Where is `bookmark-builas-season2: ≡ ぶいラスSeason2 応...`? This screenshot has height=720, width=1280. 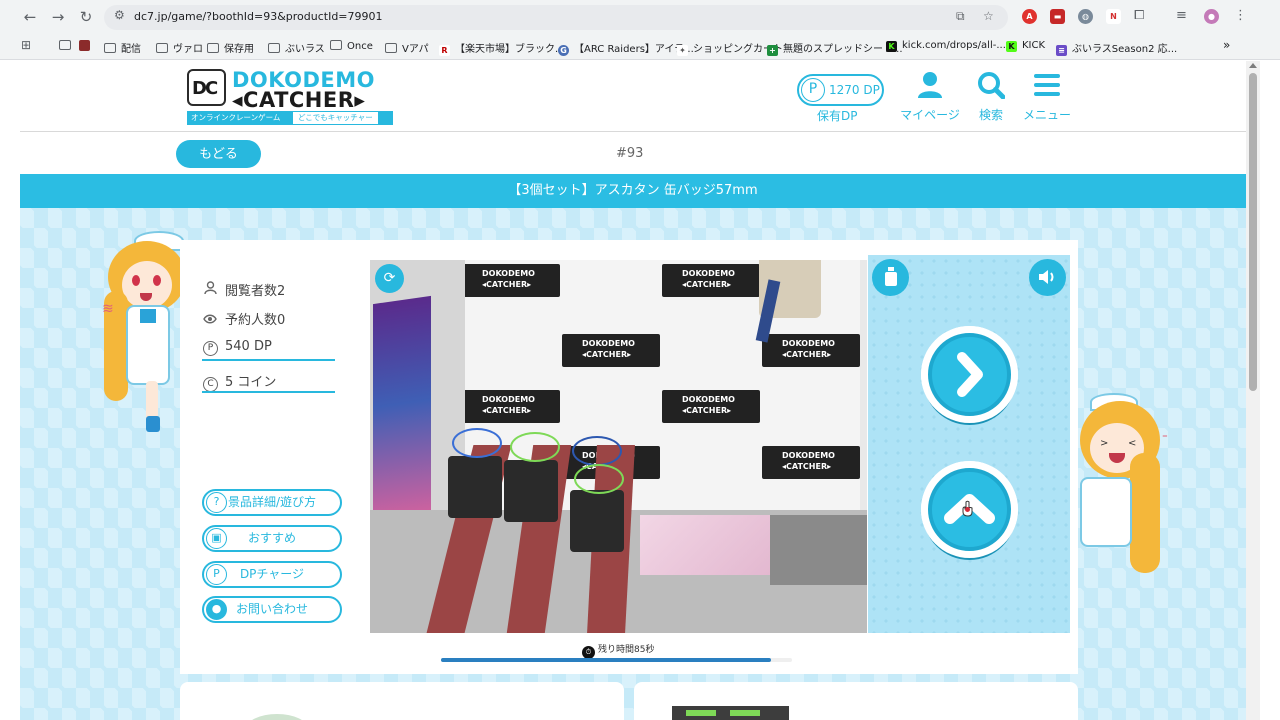
bookmark-builas-season2: ≡ ぶいラスSeason2 応... is located at coordinates (1116, 48).